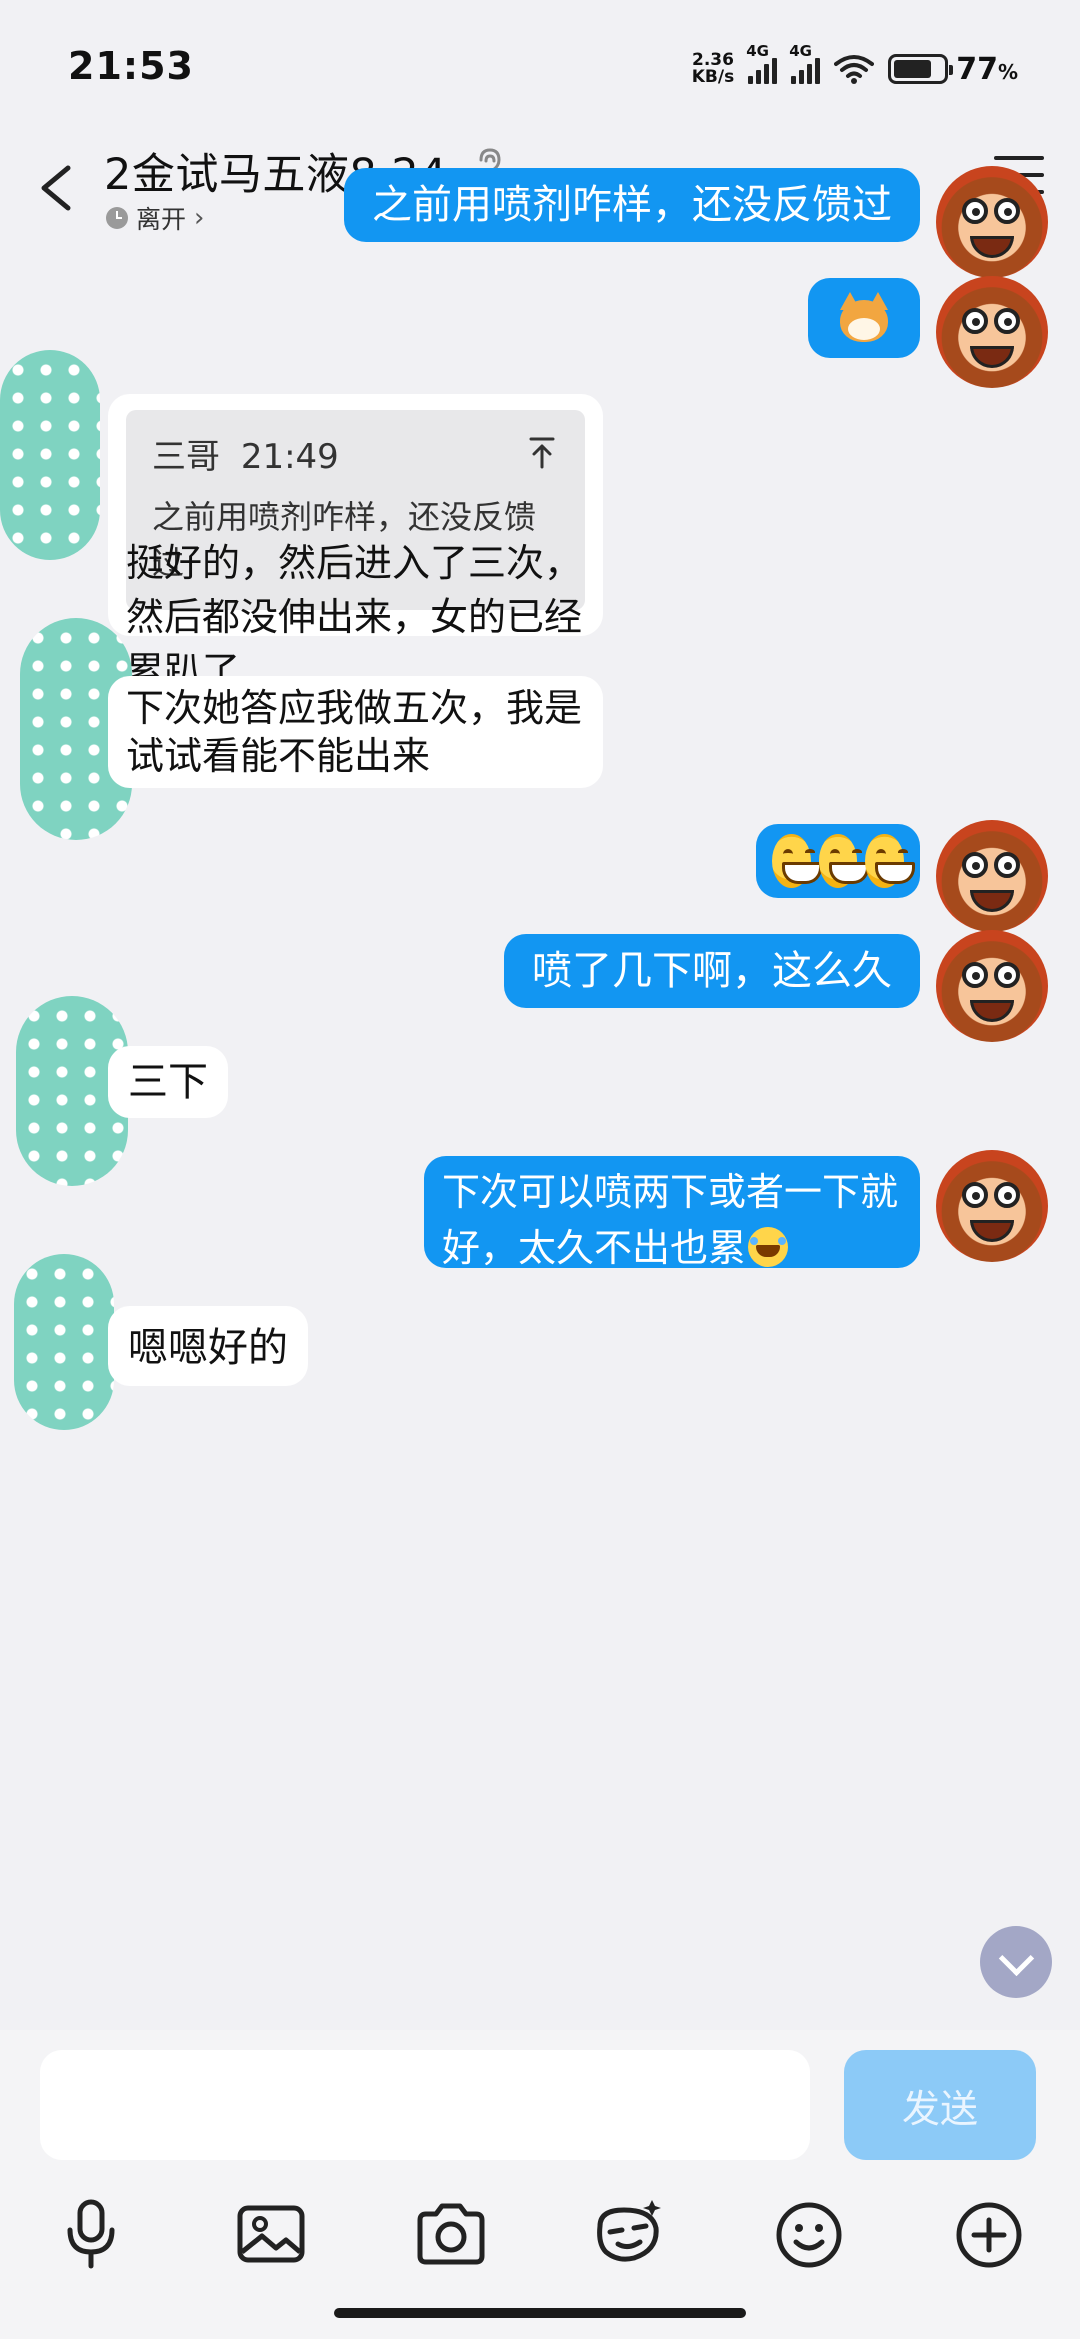 The width and height of the screenshot is (1080, 2339). I want to click on message-bubble-received: 下次她答应我做五次，我是试试看能不能出来, so click(355, 732).